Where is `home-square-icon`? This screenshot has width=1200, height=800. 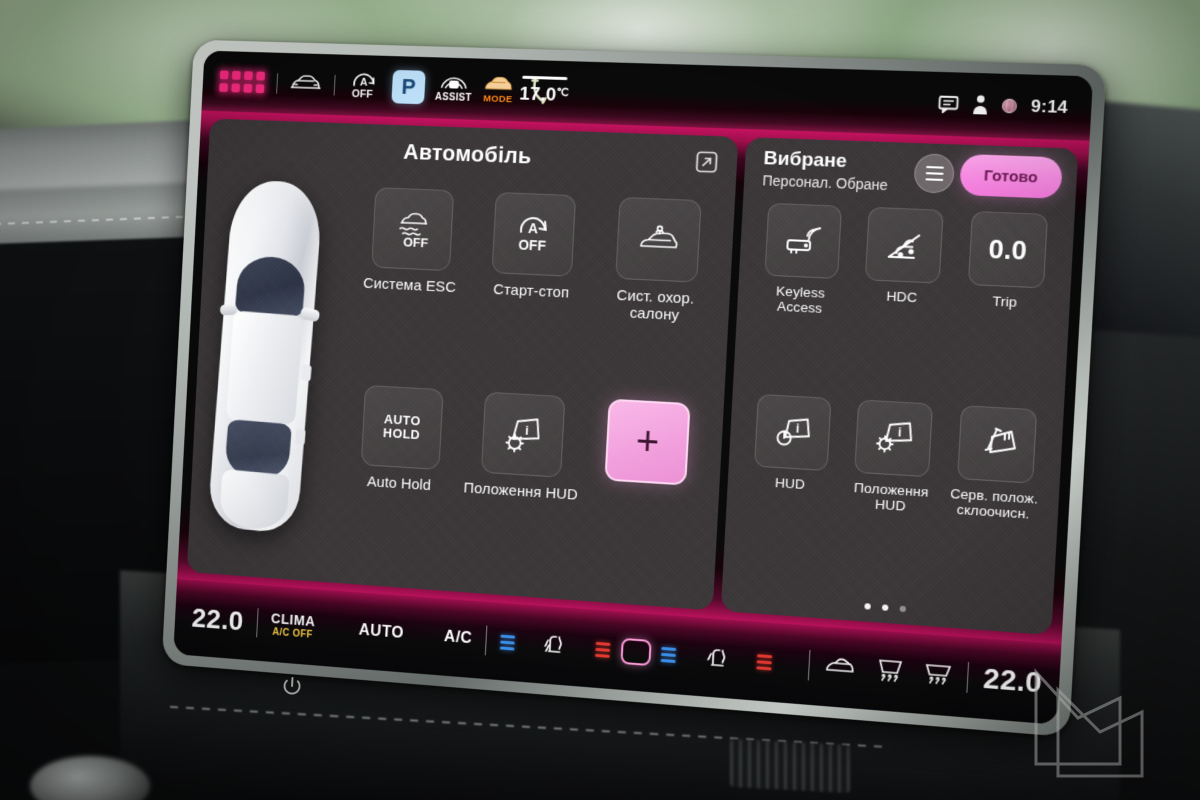 home-square-icon is located at coordinates (636, 652).